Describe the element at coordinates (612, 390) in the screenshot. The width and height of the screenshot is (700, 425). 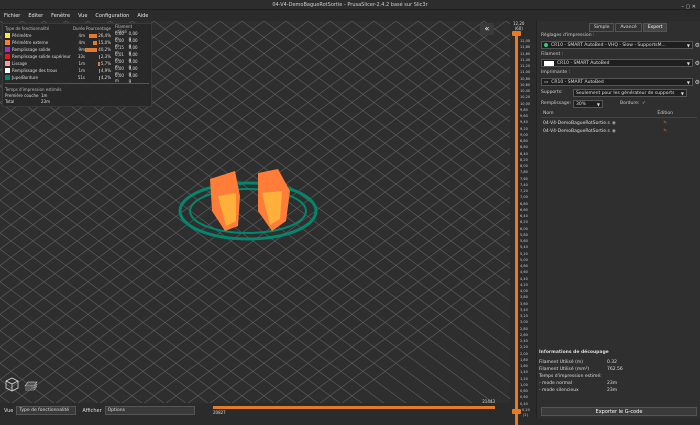
I see `info-value: 23m` at that location.